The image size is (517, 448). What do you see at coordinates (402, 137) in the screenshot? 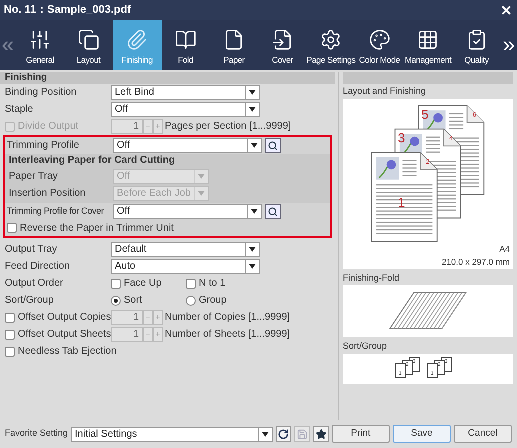
I see `page-number: 3` at bounding box center [402, 137].